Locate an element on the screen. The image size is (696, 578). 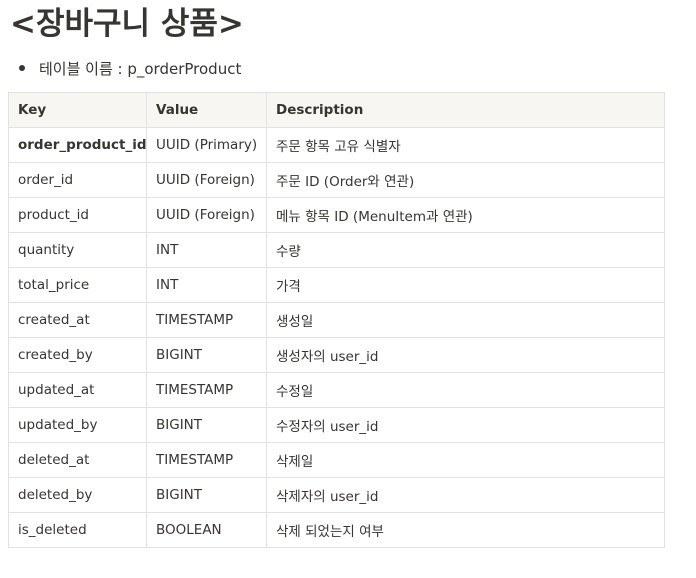
description-cell: 생성일 is located at coordinates (465, 320).